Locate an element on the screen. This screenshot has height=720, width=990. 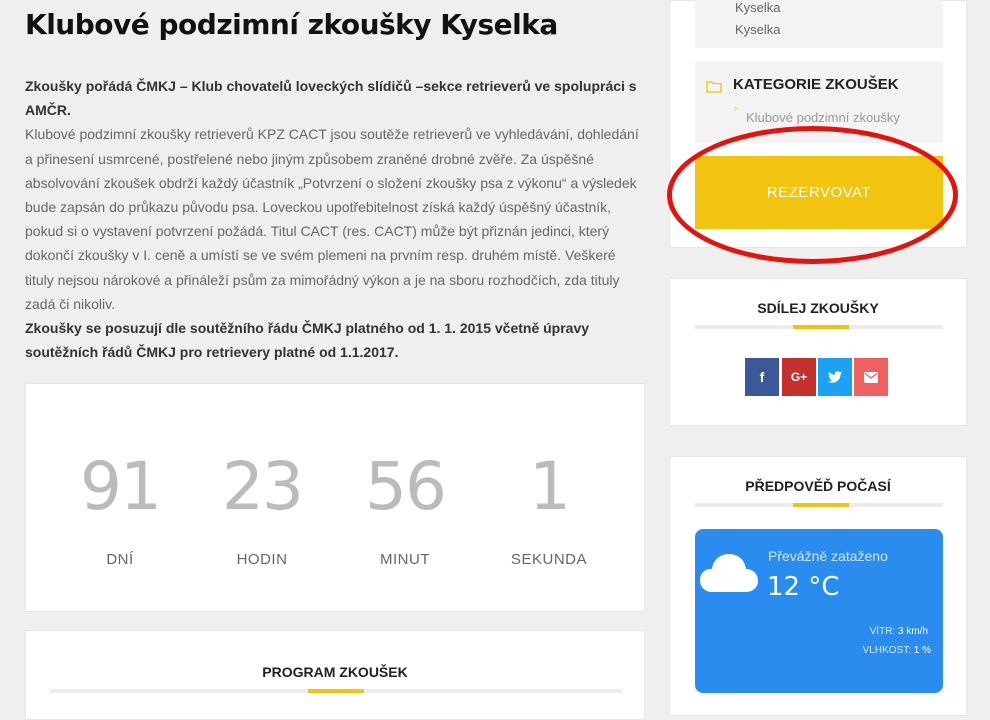
location-box is located at coordinates (819, 24).